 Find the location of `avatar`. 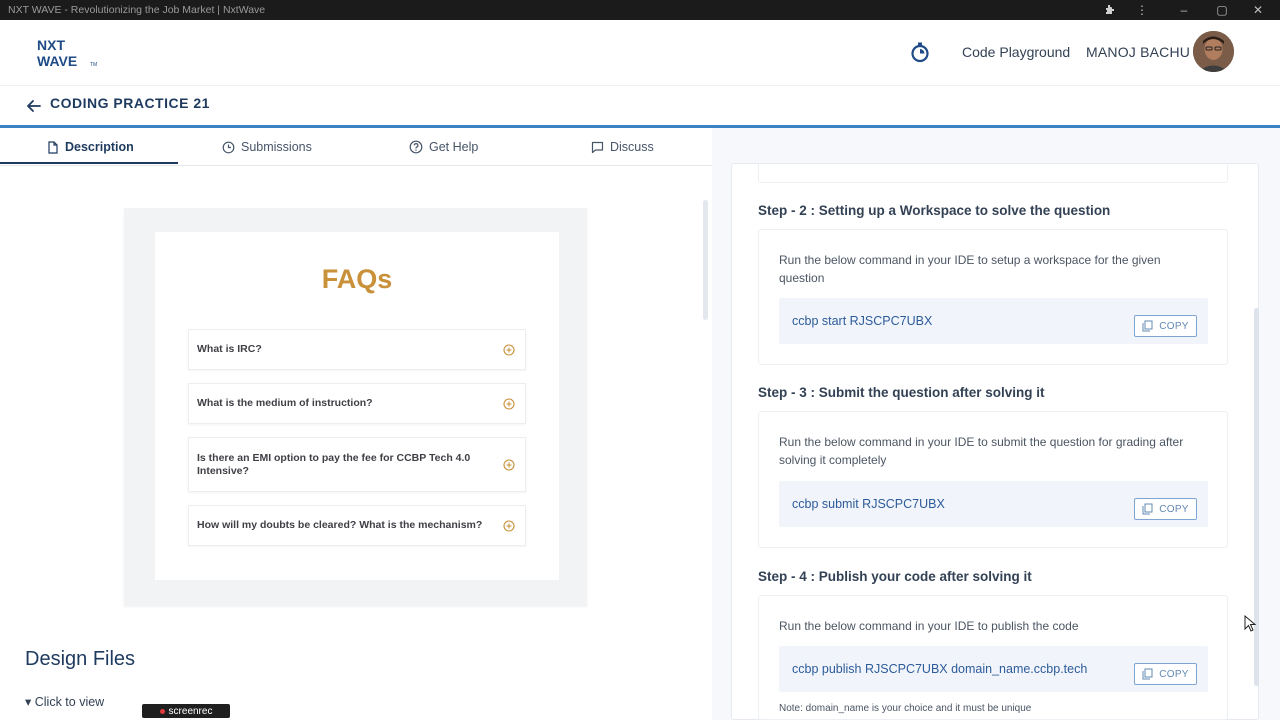

avatar is located at coordinates (1213, 51).